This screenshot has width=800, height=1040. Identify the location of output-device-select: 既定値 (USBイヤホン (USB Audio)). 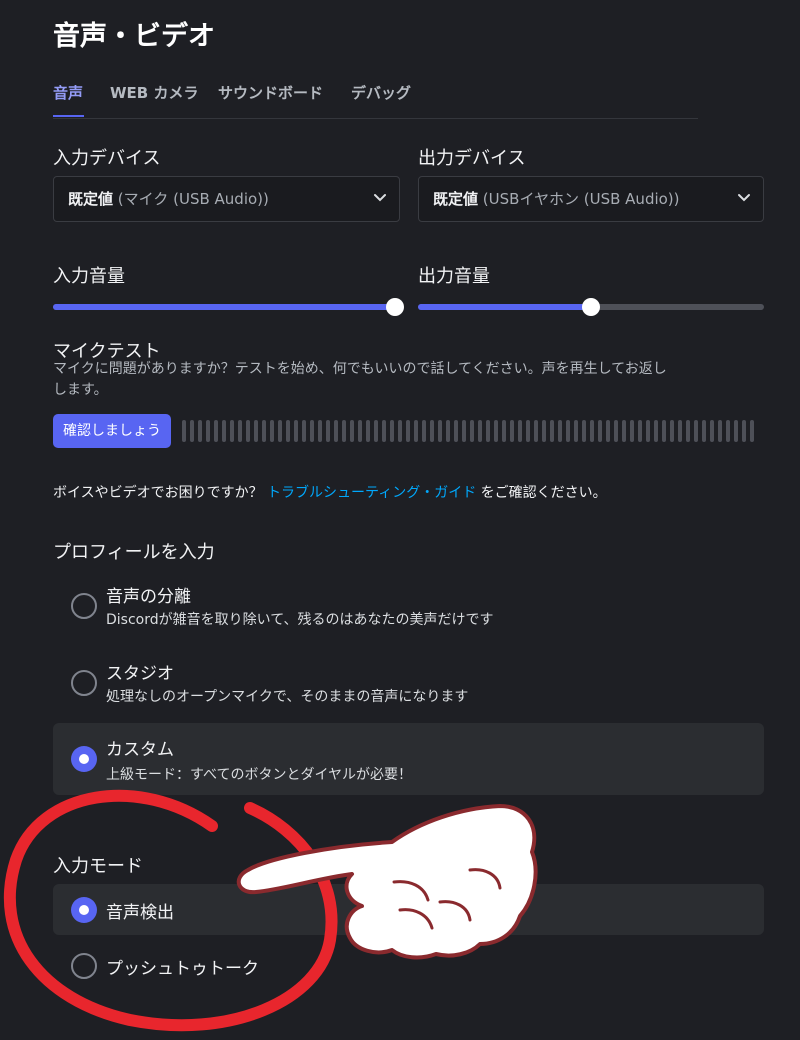
(591, 199).